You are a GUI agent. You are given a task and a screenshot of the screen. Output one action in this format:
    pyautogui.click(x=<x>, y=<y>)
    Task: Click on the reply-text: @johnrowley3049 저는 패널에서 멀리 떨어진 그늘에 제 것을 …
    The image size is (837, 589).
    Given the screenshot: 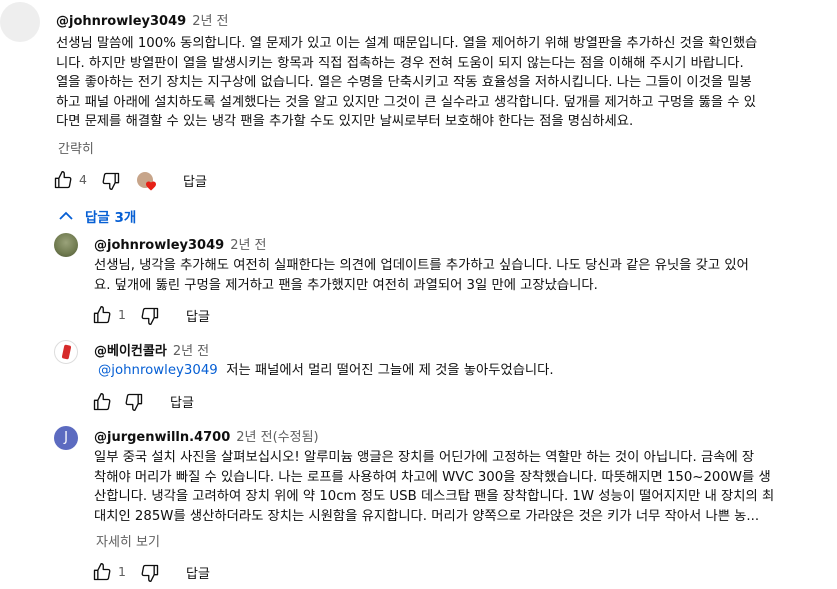 What is the action you would take?
    pyautogui.click(x=326, y=371)
    